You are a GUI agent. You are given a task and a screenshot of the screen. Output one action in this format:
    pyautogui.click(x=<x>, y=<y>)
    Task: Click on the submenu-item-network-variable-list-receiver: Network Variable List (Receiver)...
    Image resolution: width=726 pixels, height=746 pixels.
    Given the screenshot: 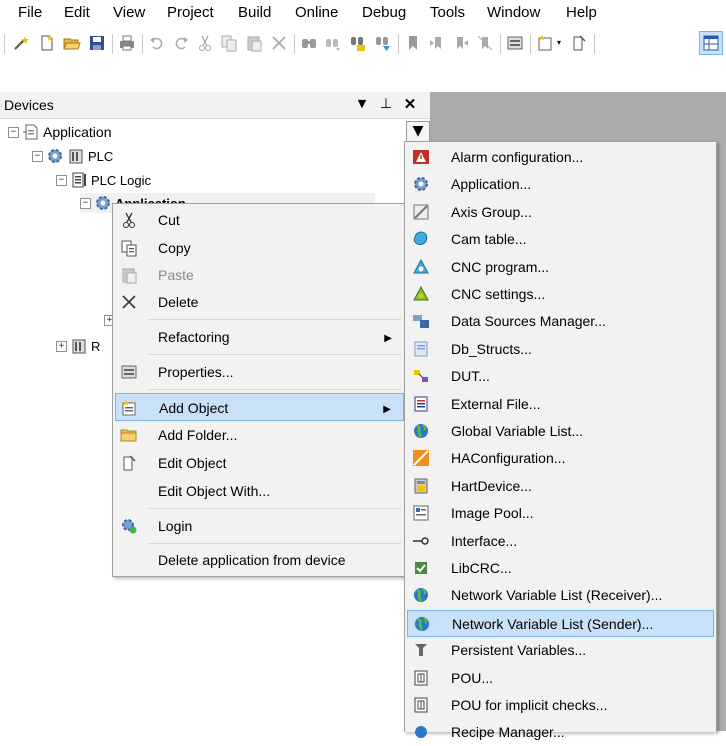 What is the action you would take?
    pyautogui.click(x=560, y=595)
    